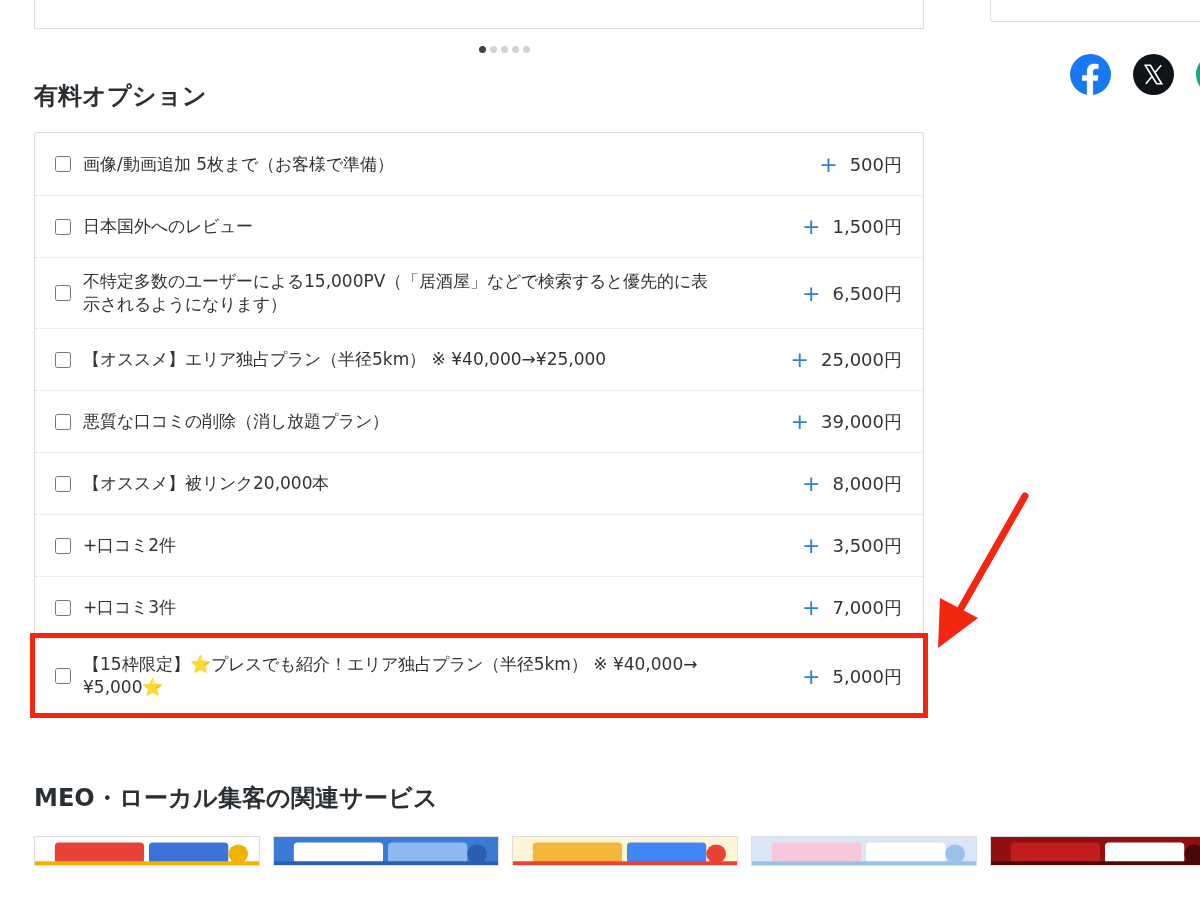 The width and height of the screenshot is (1200, 899). What do you see at coordinates (861, 421) in the screenshot?
I see `option-price: 39,000円` at bounding box center [861, 421].